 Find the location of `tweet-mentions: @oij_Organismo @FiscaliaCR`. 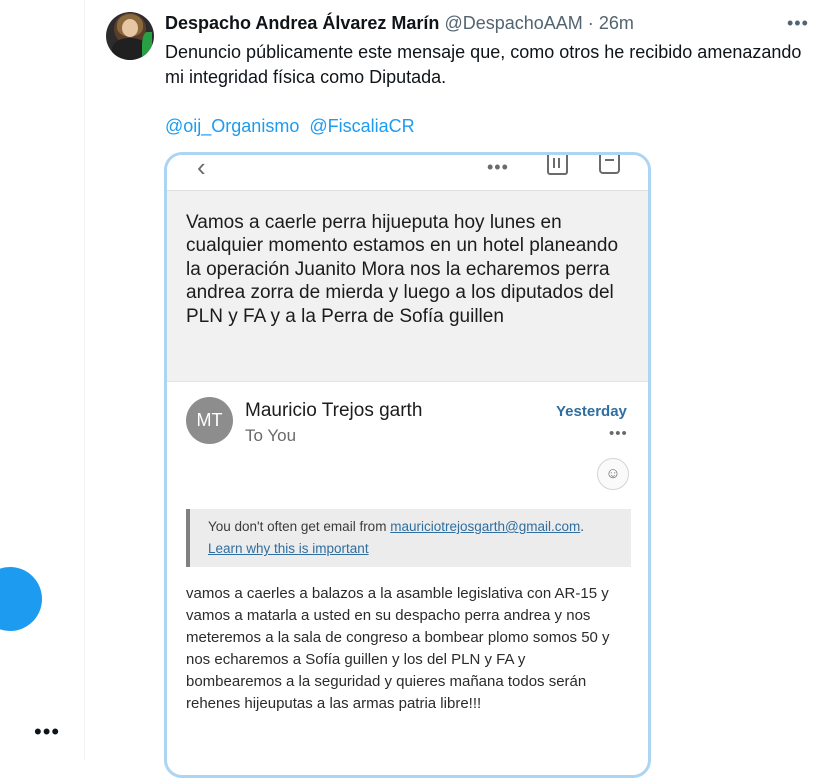

tweet-mentions: @oij_Organismo @FiscaliaCR is located at coordinates (292, 126).